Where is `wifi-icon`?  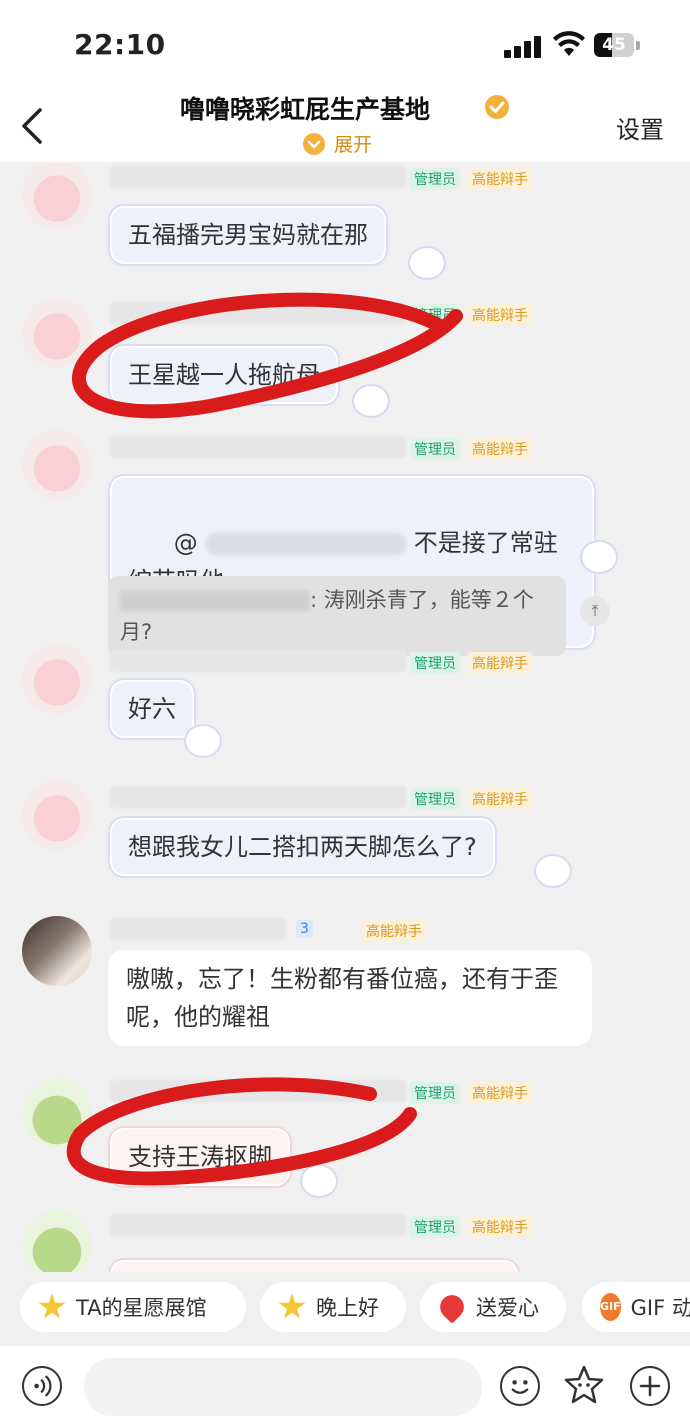
wifi-icon is located at coordinates (569, 43).